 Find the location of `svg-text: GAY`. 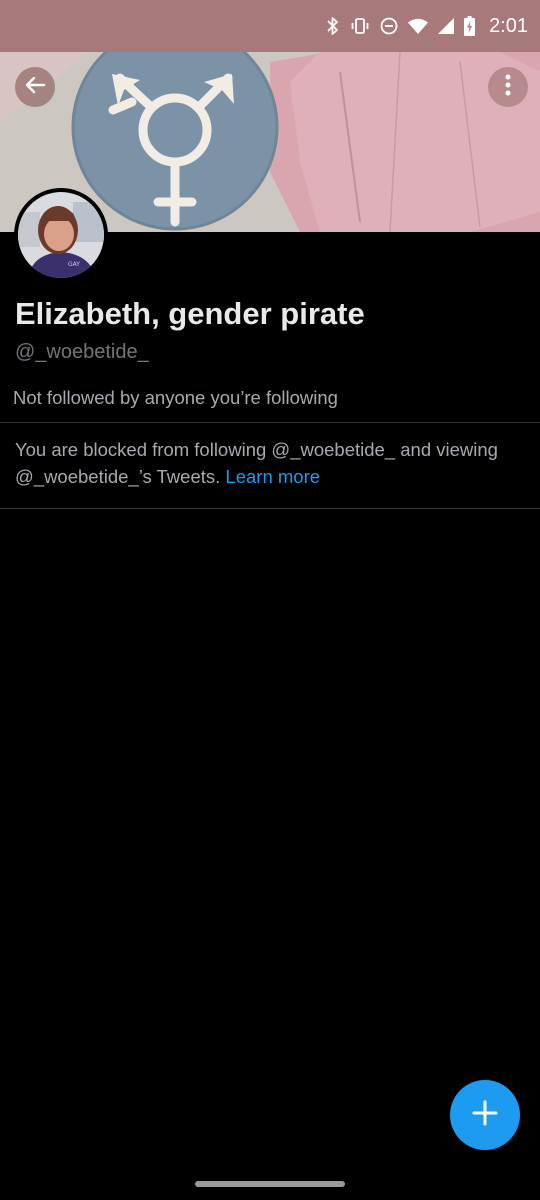

svg-text: GAY is located at coordinates (74, 264).